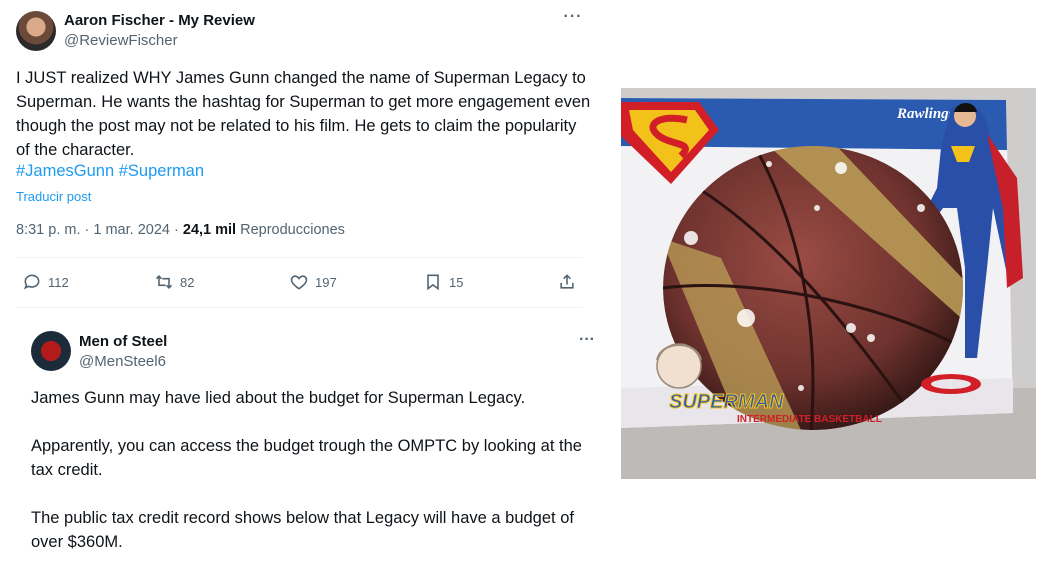  Describe the element at coordinates (456, 282) in the screenshot. I see `bookmark-count: 15` at that location.